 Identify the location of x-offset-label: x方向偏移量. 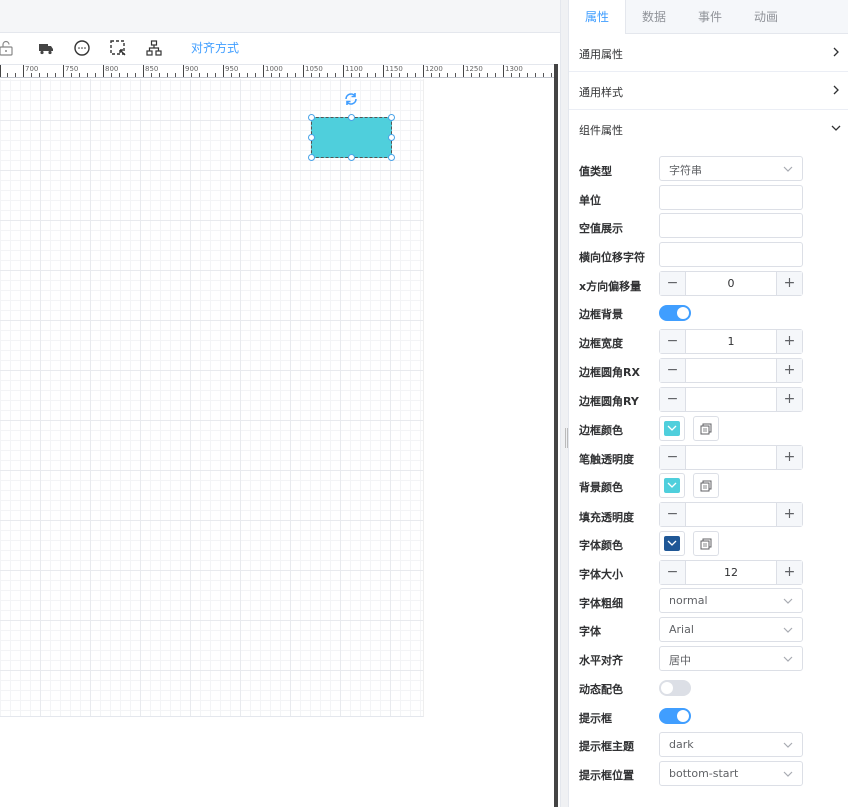
(610, 286).